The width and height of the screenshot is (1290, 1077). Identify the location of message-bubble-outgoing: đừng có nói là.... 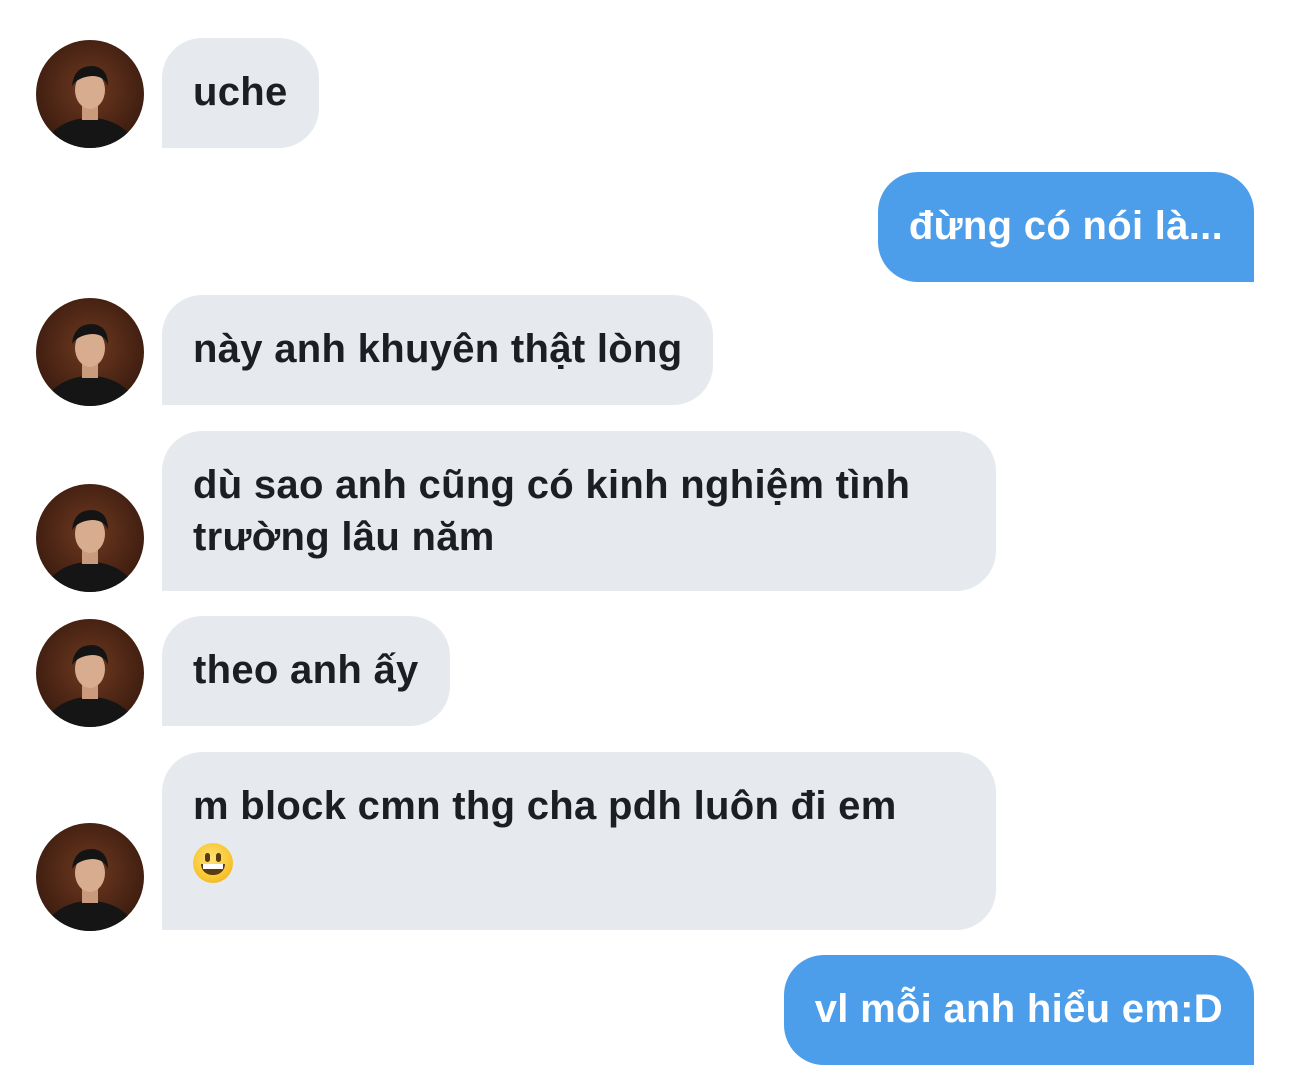
(1065, 227).